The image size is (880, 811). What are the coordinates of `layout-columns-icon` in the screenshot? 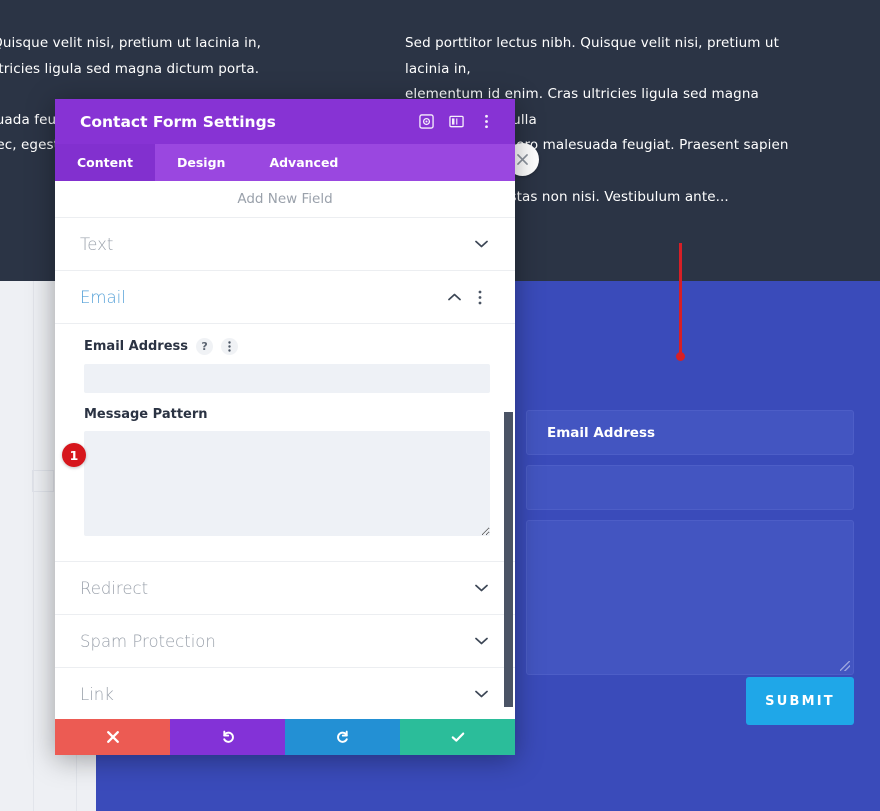 It's located at (456, 121).